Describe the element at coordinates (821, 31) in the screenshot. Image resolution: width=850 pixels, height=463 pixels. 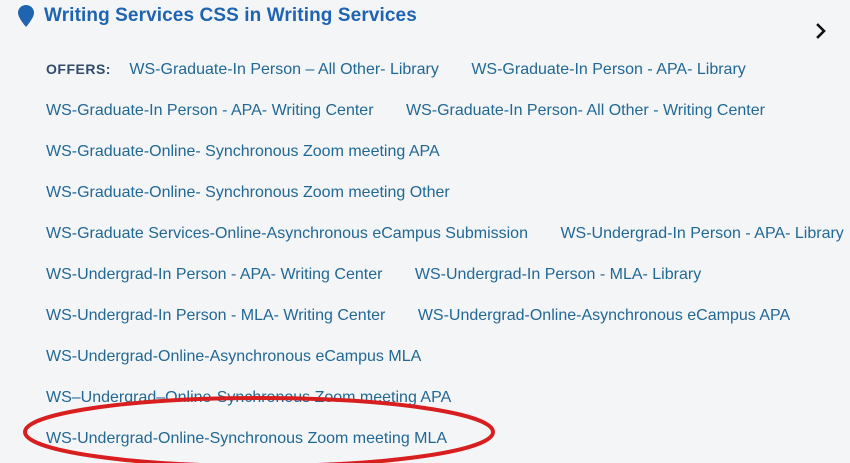
I see `chevron-right-icon` at that location.